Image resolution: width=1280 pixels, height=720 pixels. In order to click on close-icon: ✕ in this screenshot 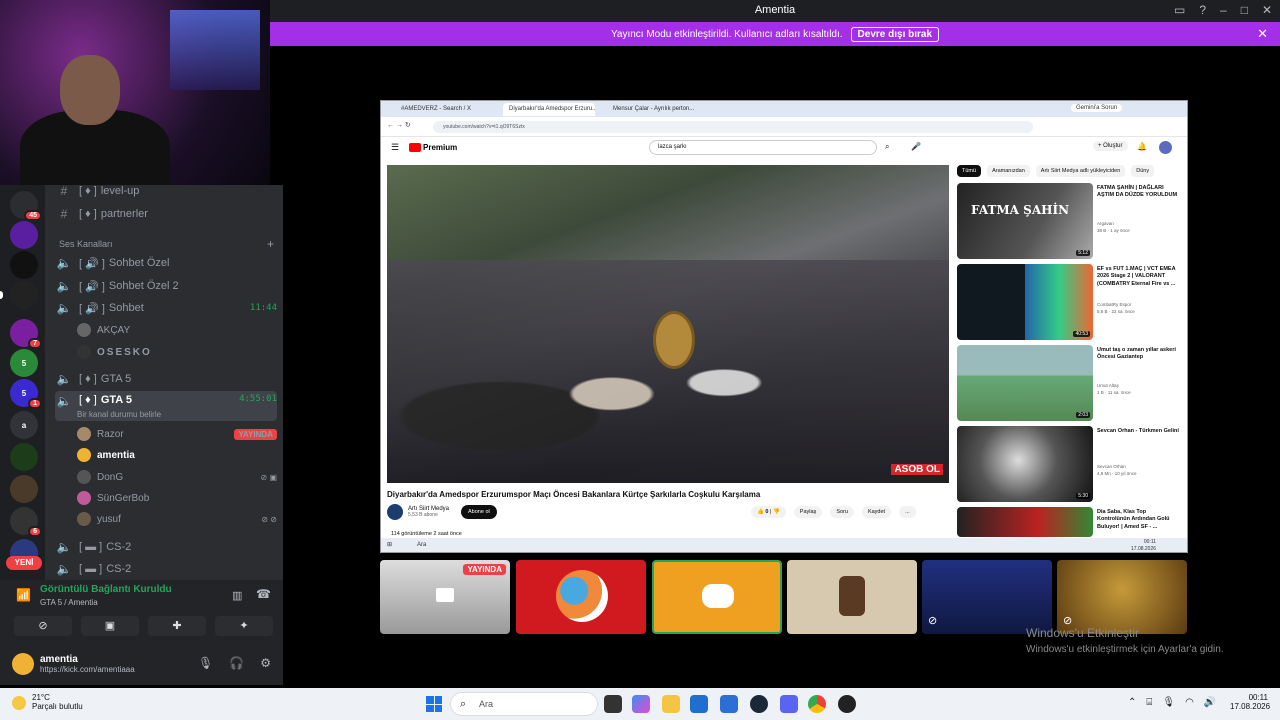, I will do `click(1267, 10)`.